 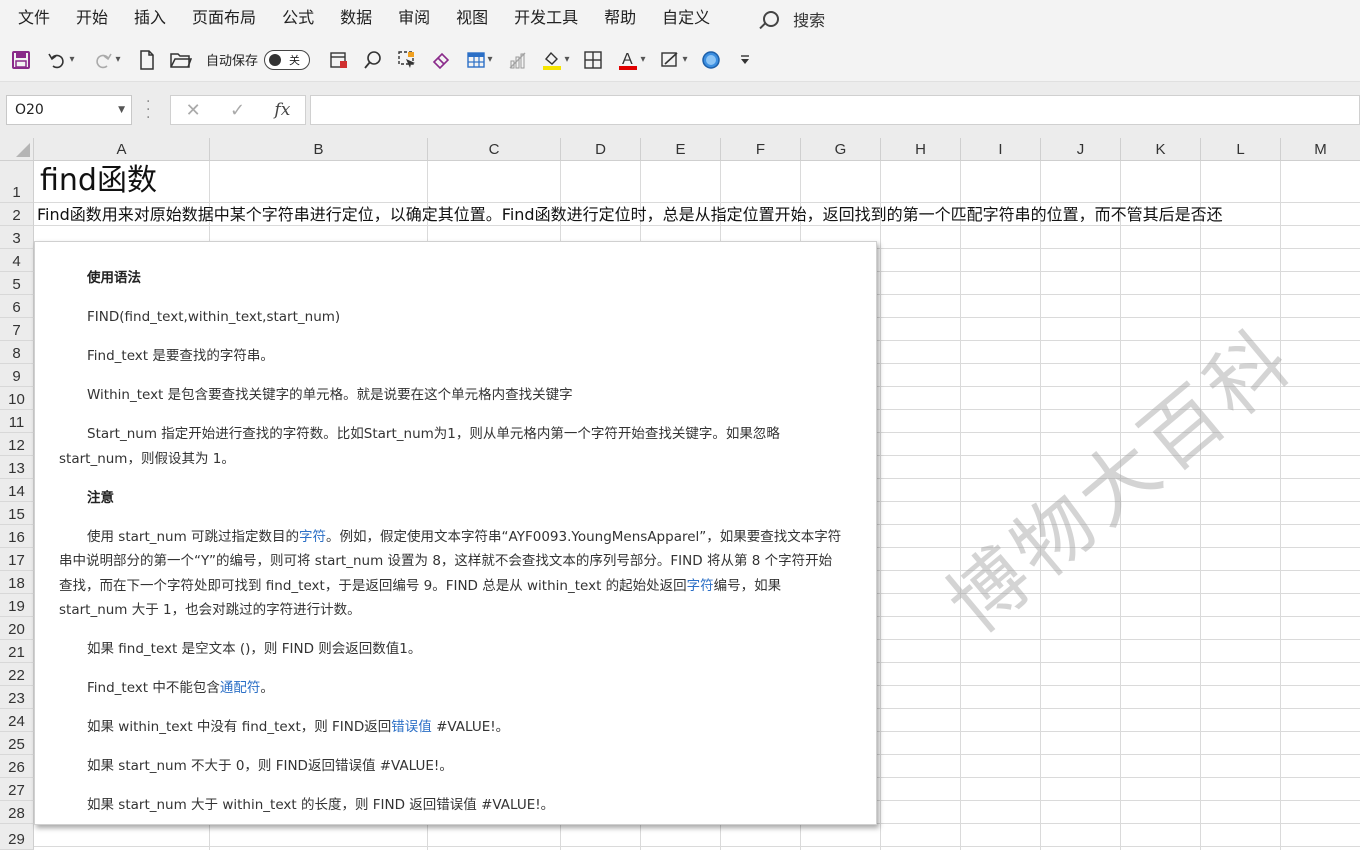 I want to click on note-3-link-wildcard: 通配符, so click(x=240, y=688).